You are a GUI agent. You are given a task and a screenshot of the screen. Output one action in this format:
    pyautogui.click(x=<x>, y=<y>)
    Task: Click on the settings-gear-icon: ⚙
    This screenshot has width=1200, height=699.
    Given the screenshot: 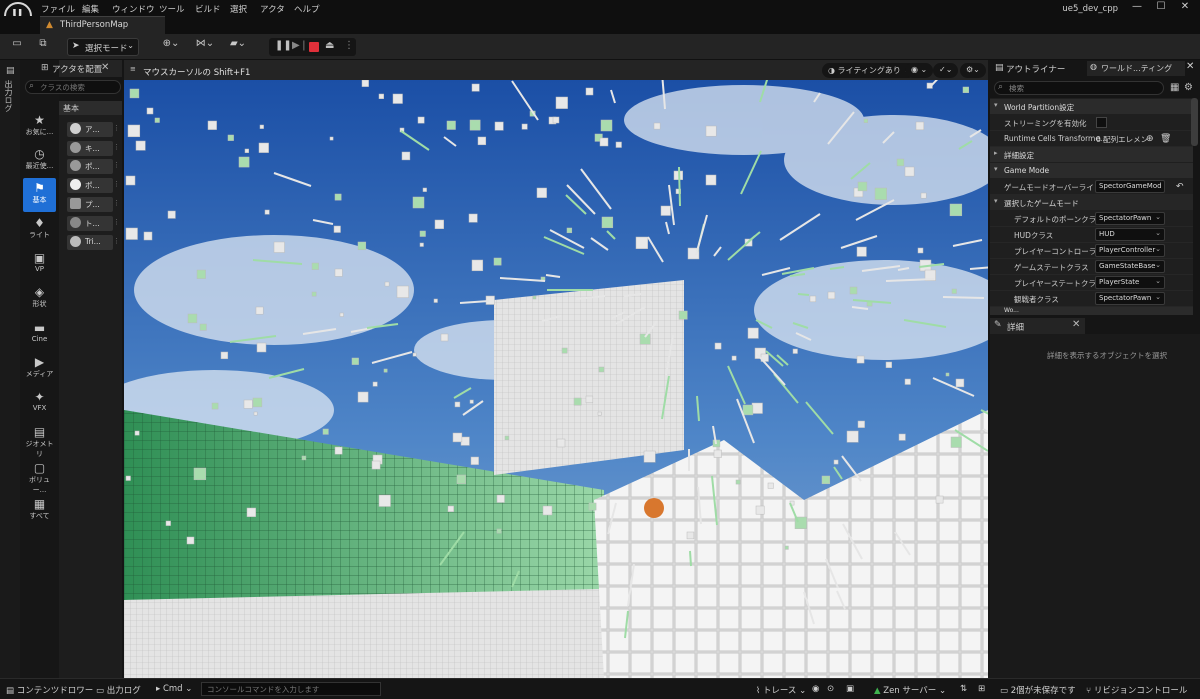 What is the action you would take?
    pyautogui.click(x=1188, y=87)
    